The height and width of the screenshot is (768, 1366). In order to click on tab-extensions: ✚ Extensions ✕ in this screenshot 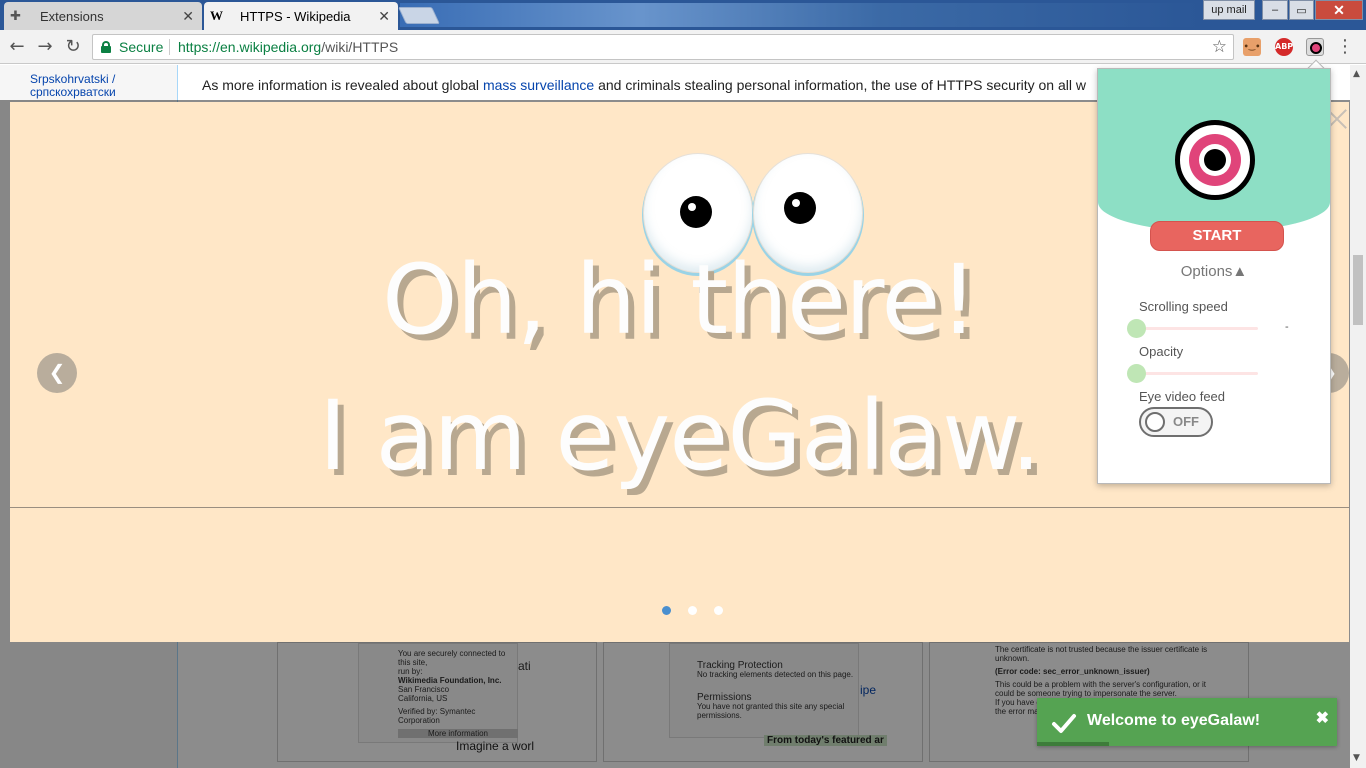, I will do `click(103, 16)`.